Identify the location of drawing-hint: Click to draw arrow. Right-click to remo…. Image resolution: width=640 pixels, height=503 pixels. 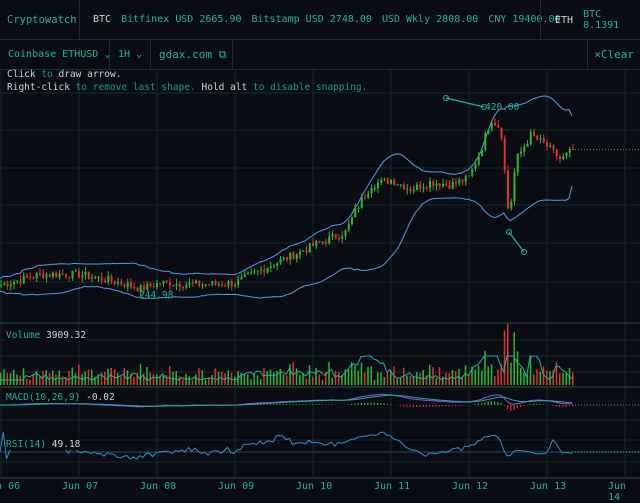
(187, 81).